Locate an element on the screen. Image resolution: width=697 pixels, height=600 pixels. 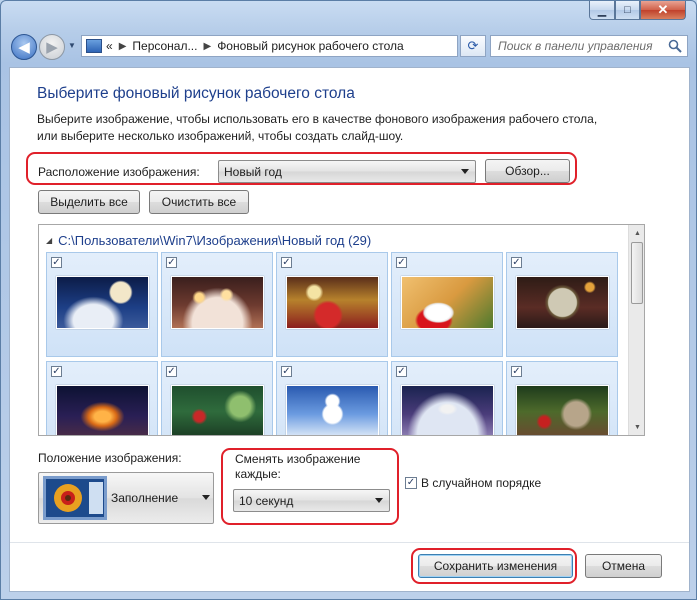
location-selected: Новый год is located at coordinates (253, 171).